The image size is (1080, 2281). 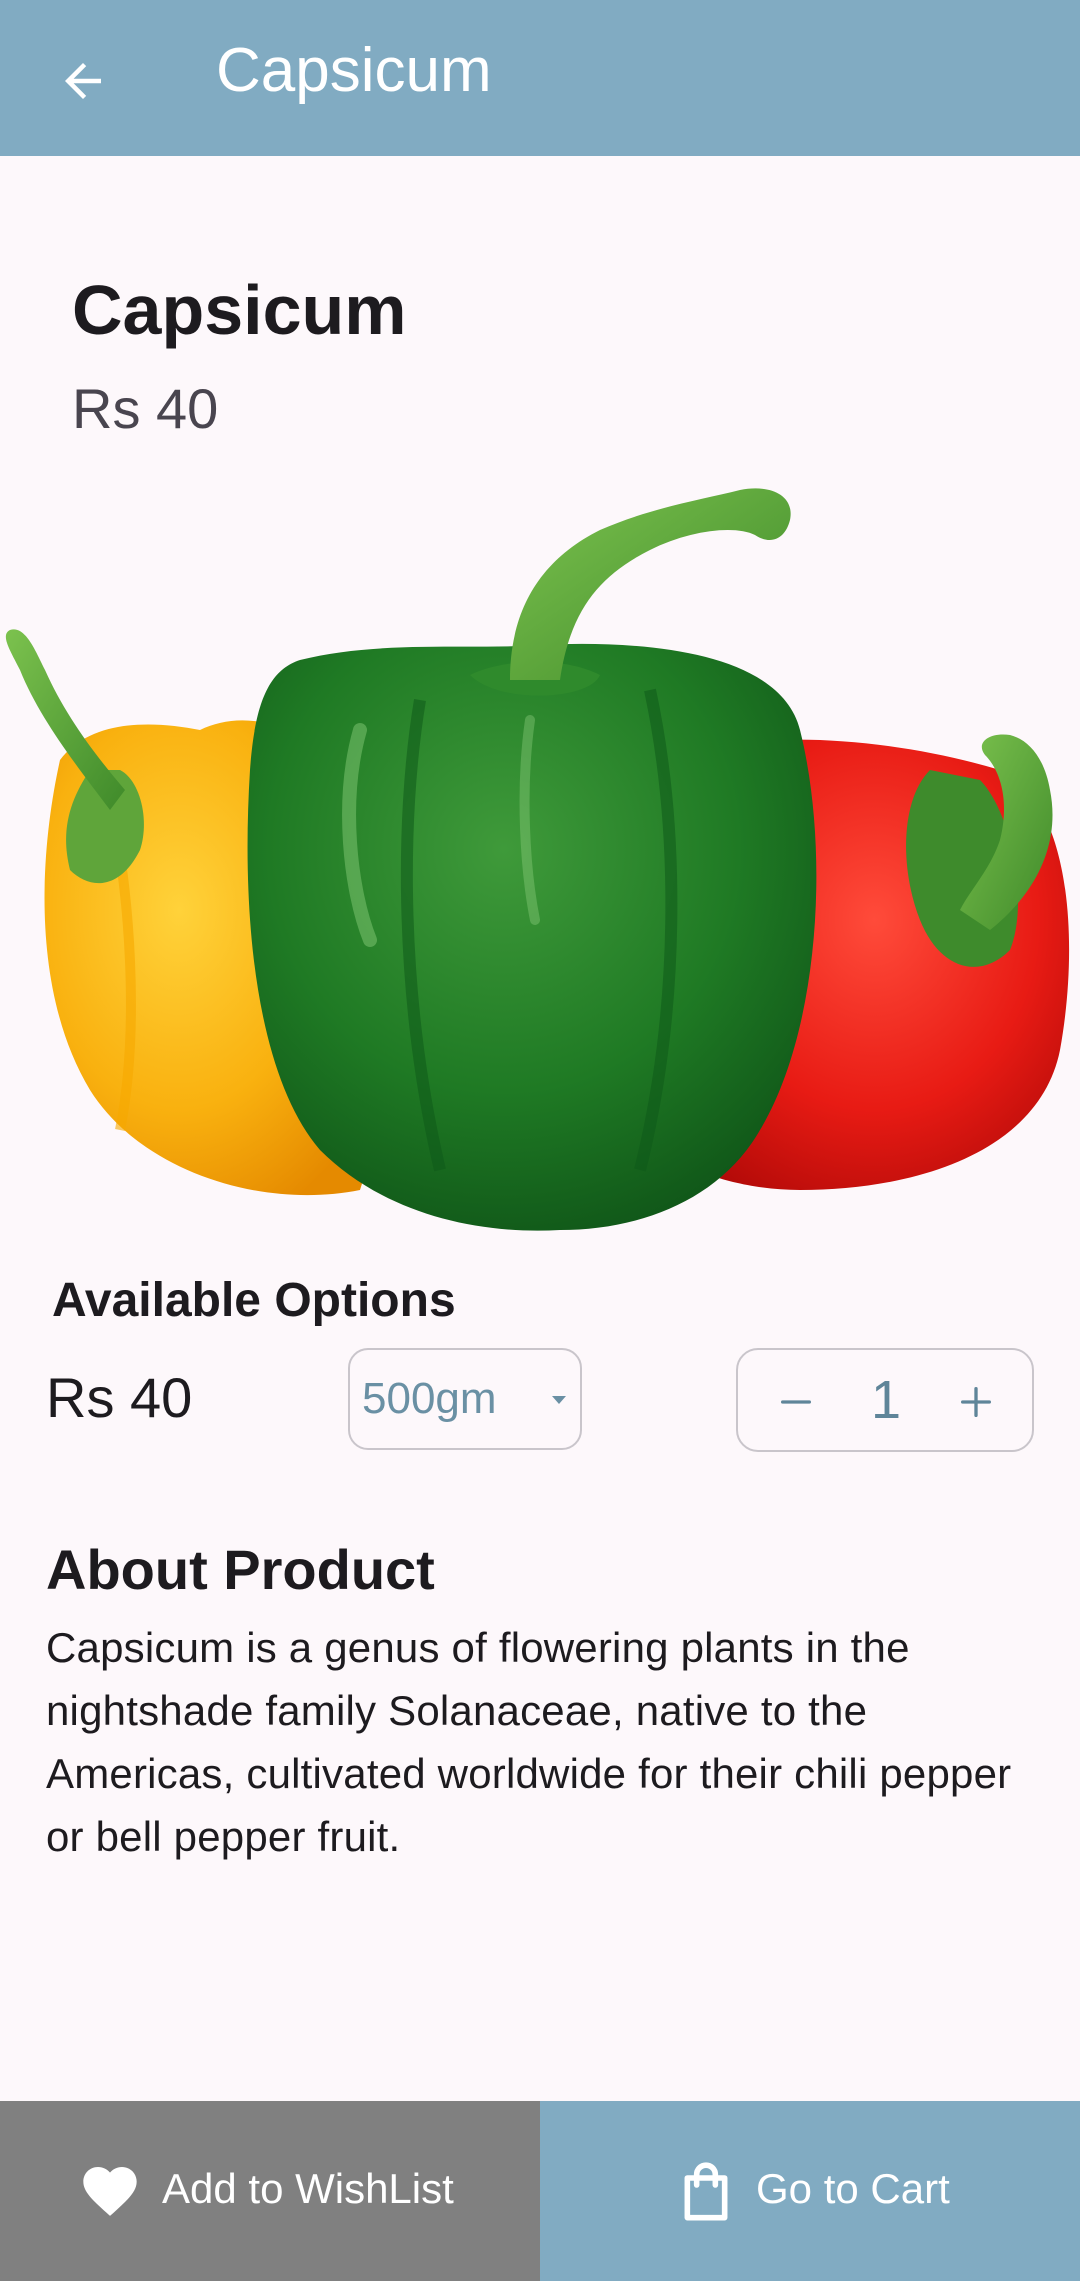 I want to click on wishlist-label: Add to WishList, so click(x=308, y=2188).